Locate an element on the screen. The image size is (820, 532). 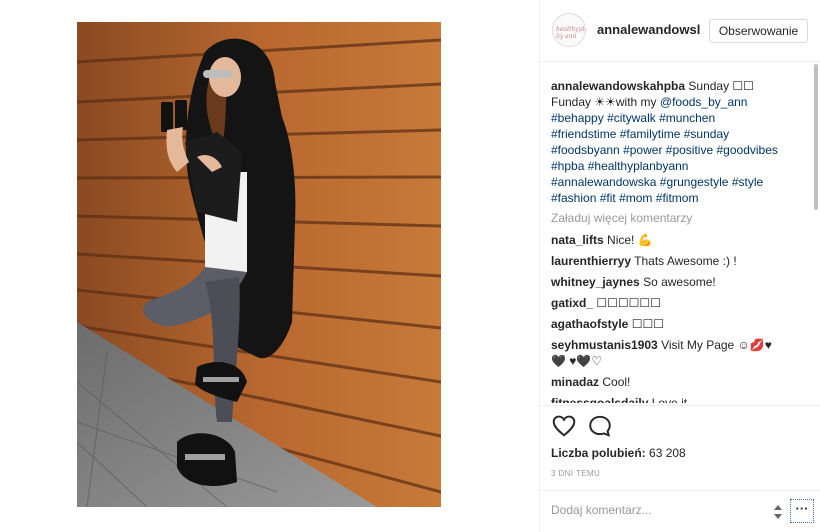
likes-count: Liczba polubień: 63 208 is located at coordinates (618, 453).